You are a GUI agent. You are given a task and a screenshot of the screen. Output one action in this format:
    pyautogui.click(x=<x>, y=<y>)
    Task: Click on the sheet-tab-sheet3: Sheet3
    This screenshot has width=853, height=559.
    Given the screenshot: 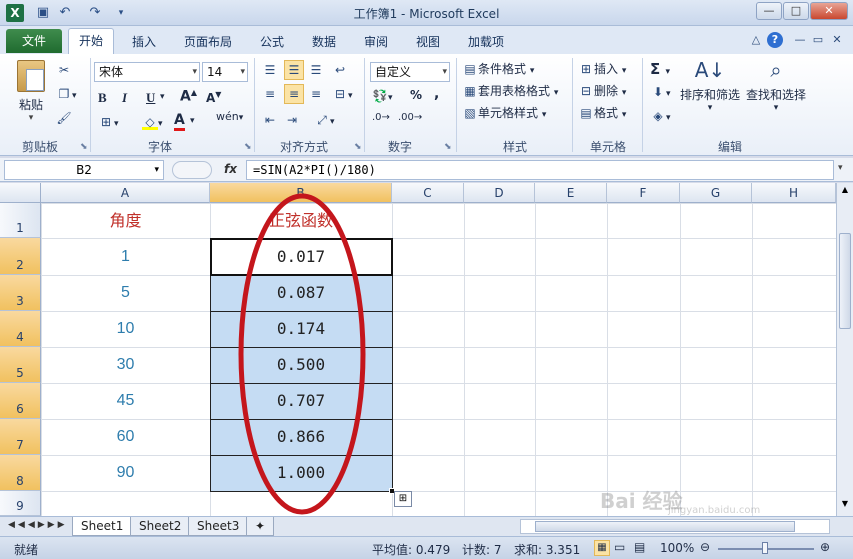 What is the action you would take?
    pyautogui.click(x=218, y=526)
    